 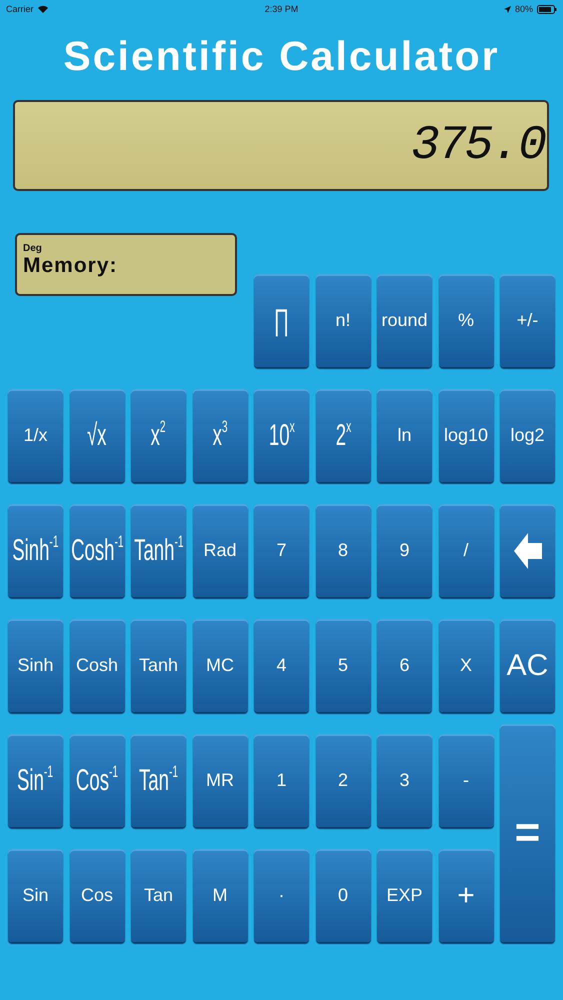 What do you see at coordinates (97, 665) in the screenshot?
I see `key-button: Cosh` at bounding box center [97, 665].